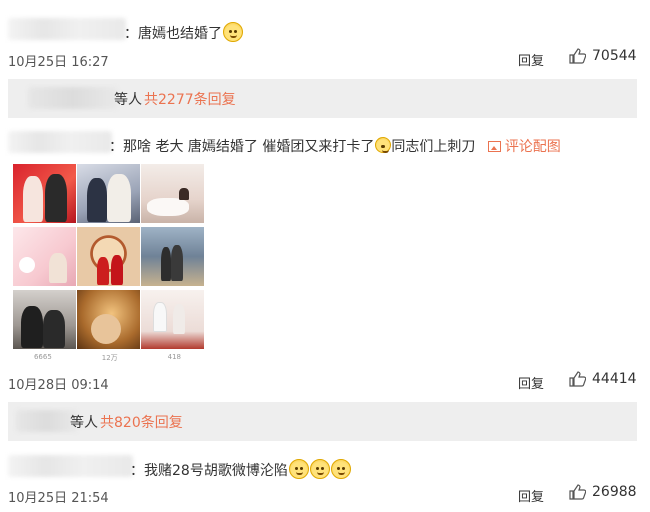 This screenshot has height=512, width=650. What do you see at coordinates (173, 34) in the screenshot?
I see `comment-text-content: ：唐嫣也结婚了` at bounding box center [173, 34].